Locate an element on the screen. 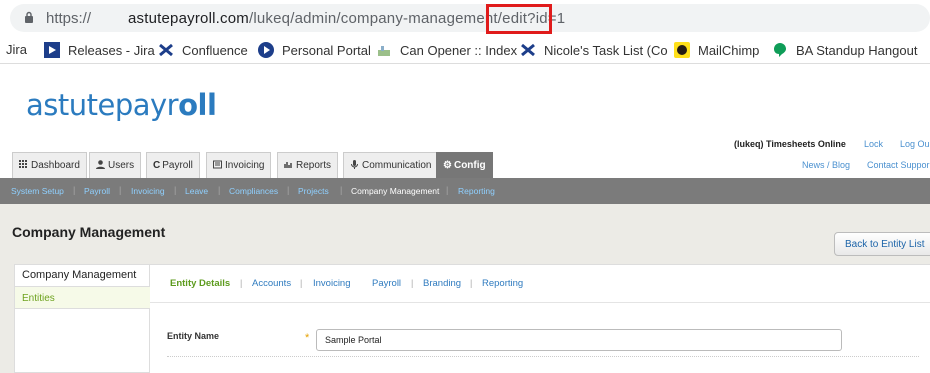 This screenshot has width=930, height=373. bookmark-label: Confluence is located at coordinates (215, 50).